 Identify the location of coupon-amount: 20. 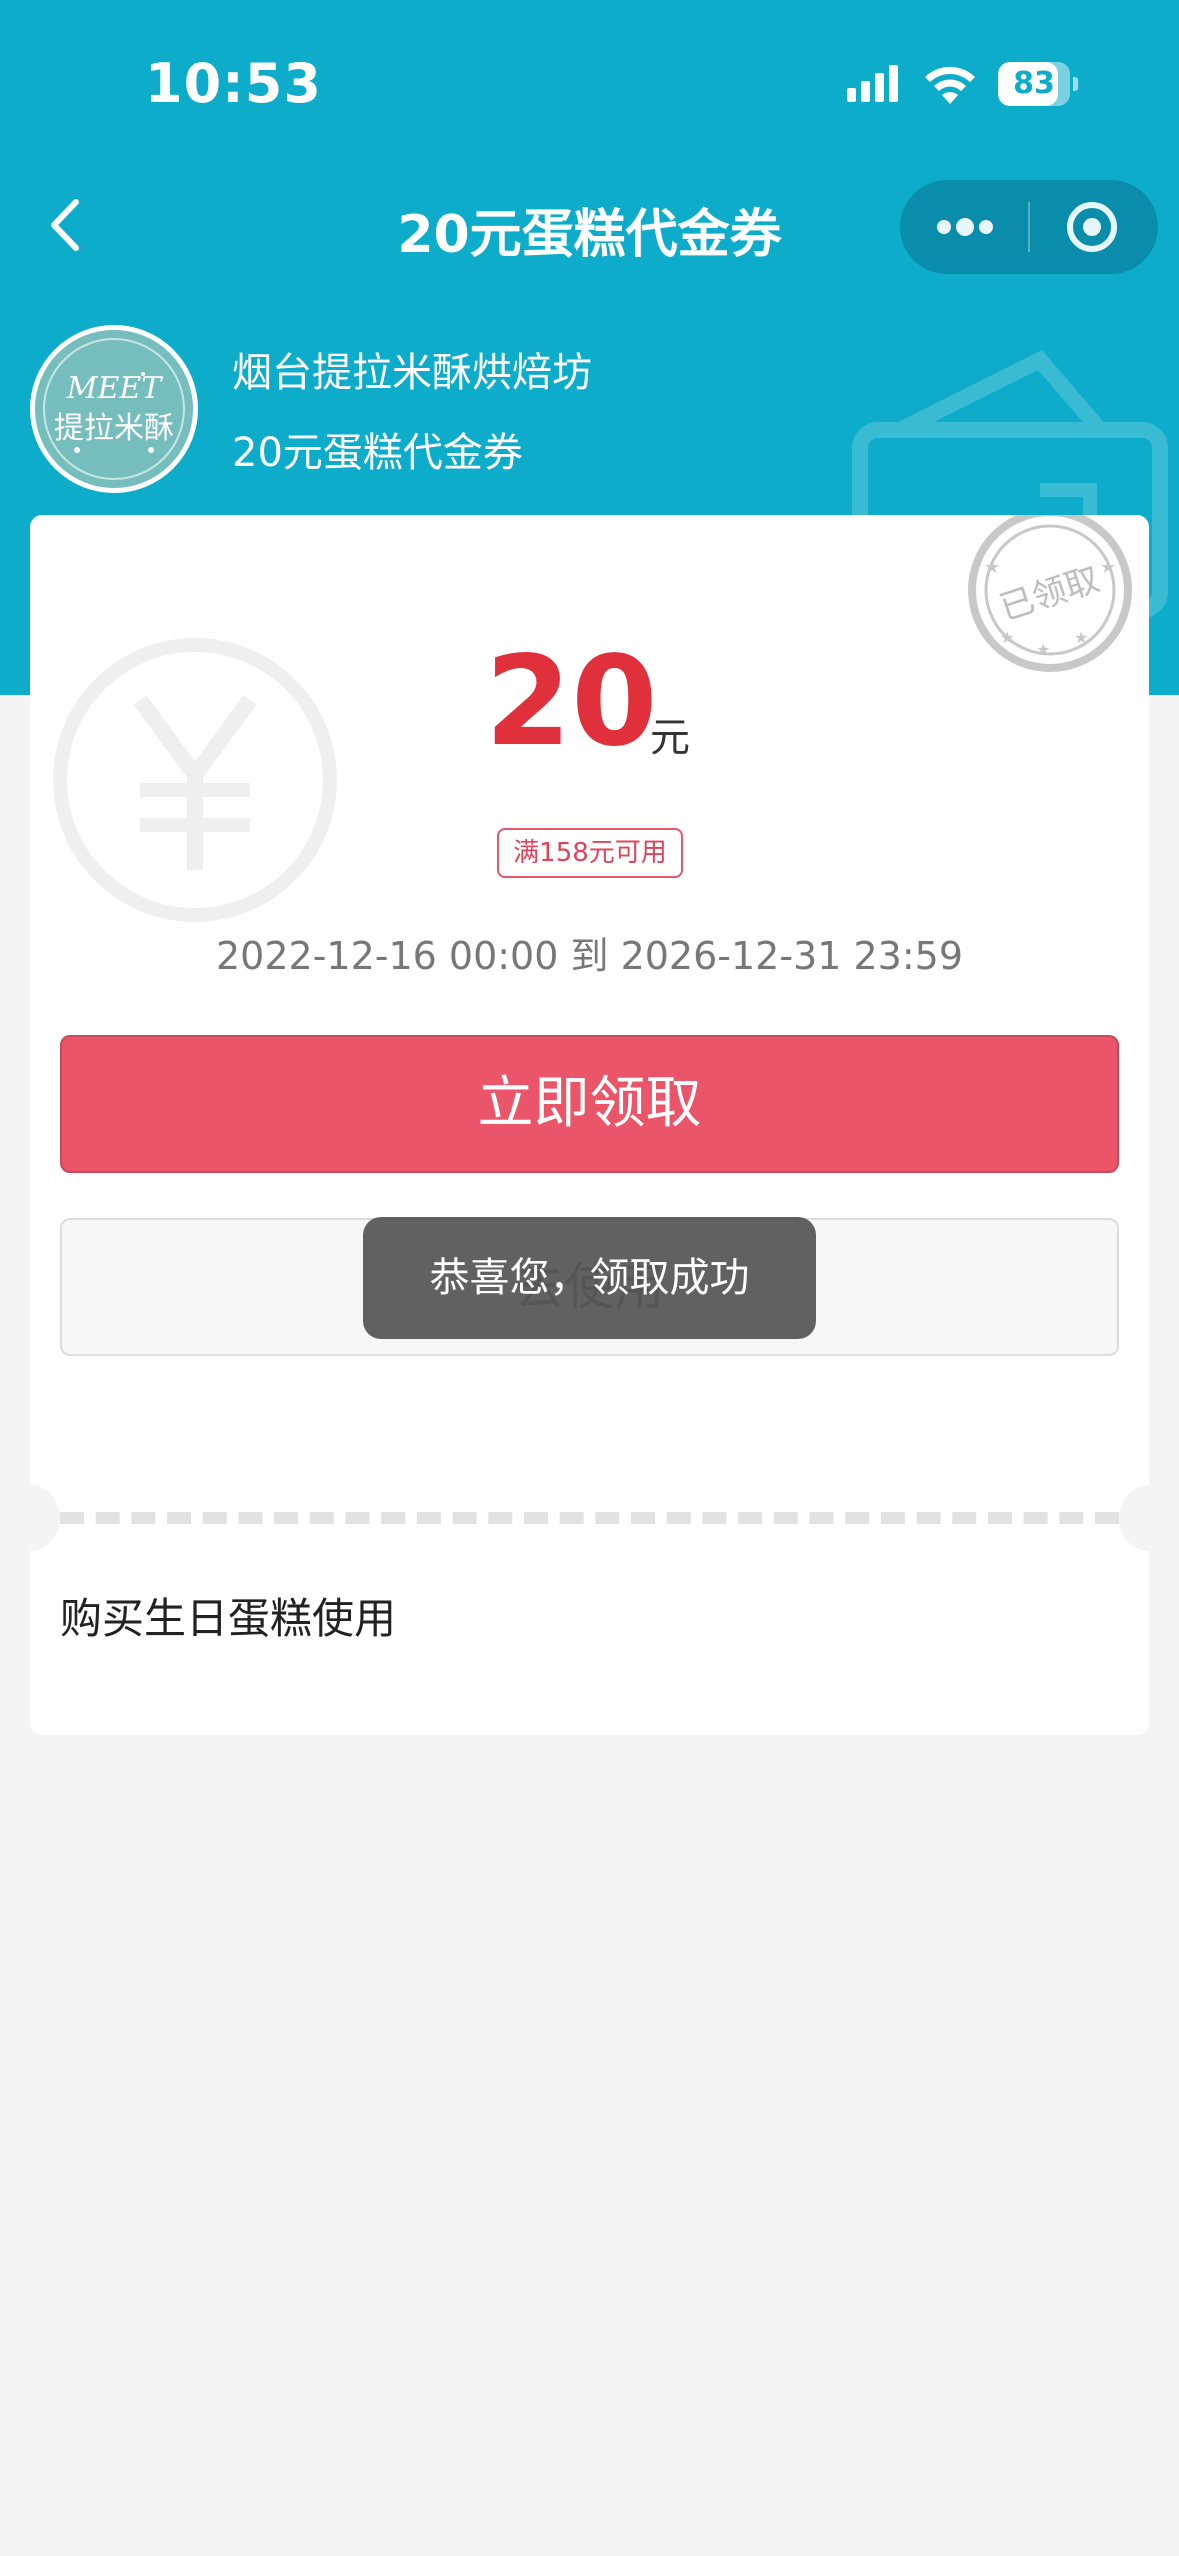
(571, 702).